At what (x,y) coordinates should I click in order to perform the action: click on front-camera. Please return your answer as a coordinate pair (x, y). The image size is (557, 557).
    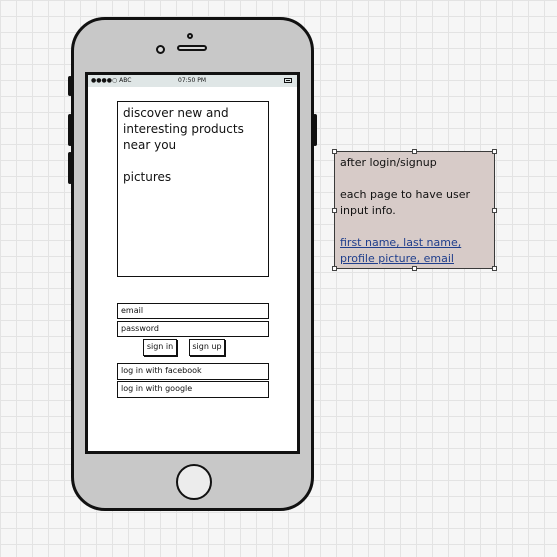
    Looking at the image, I should click on (160, 49).